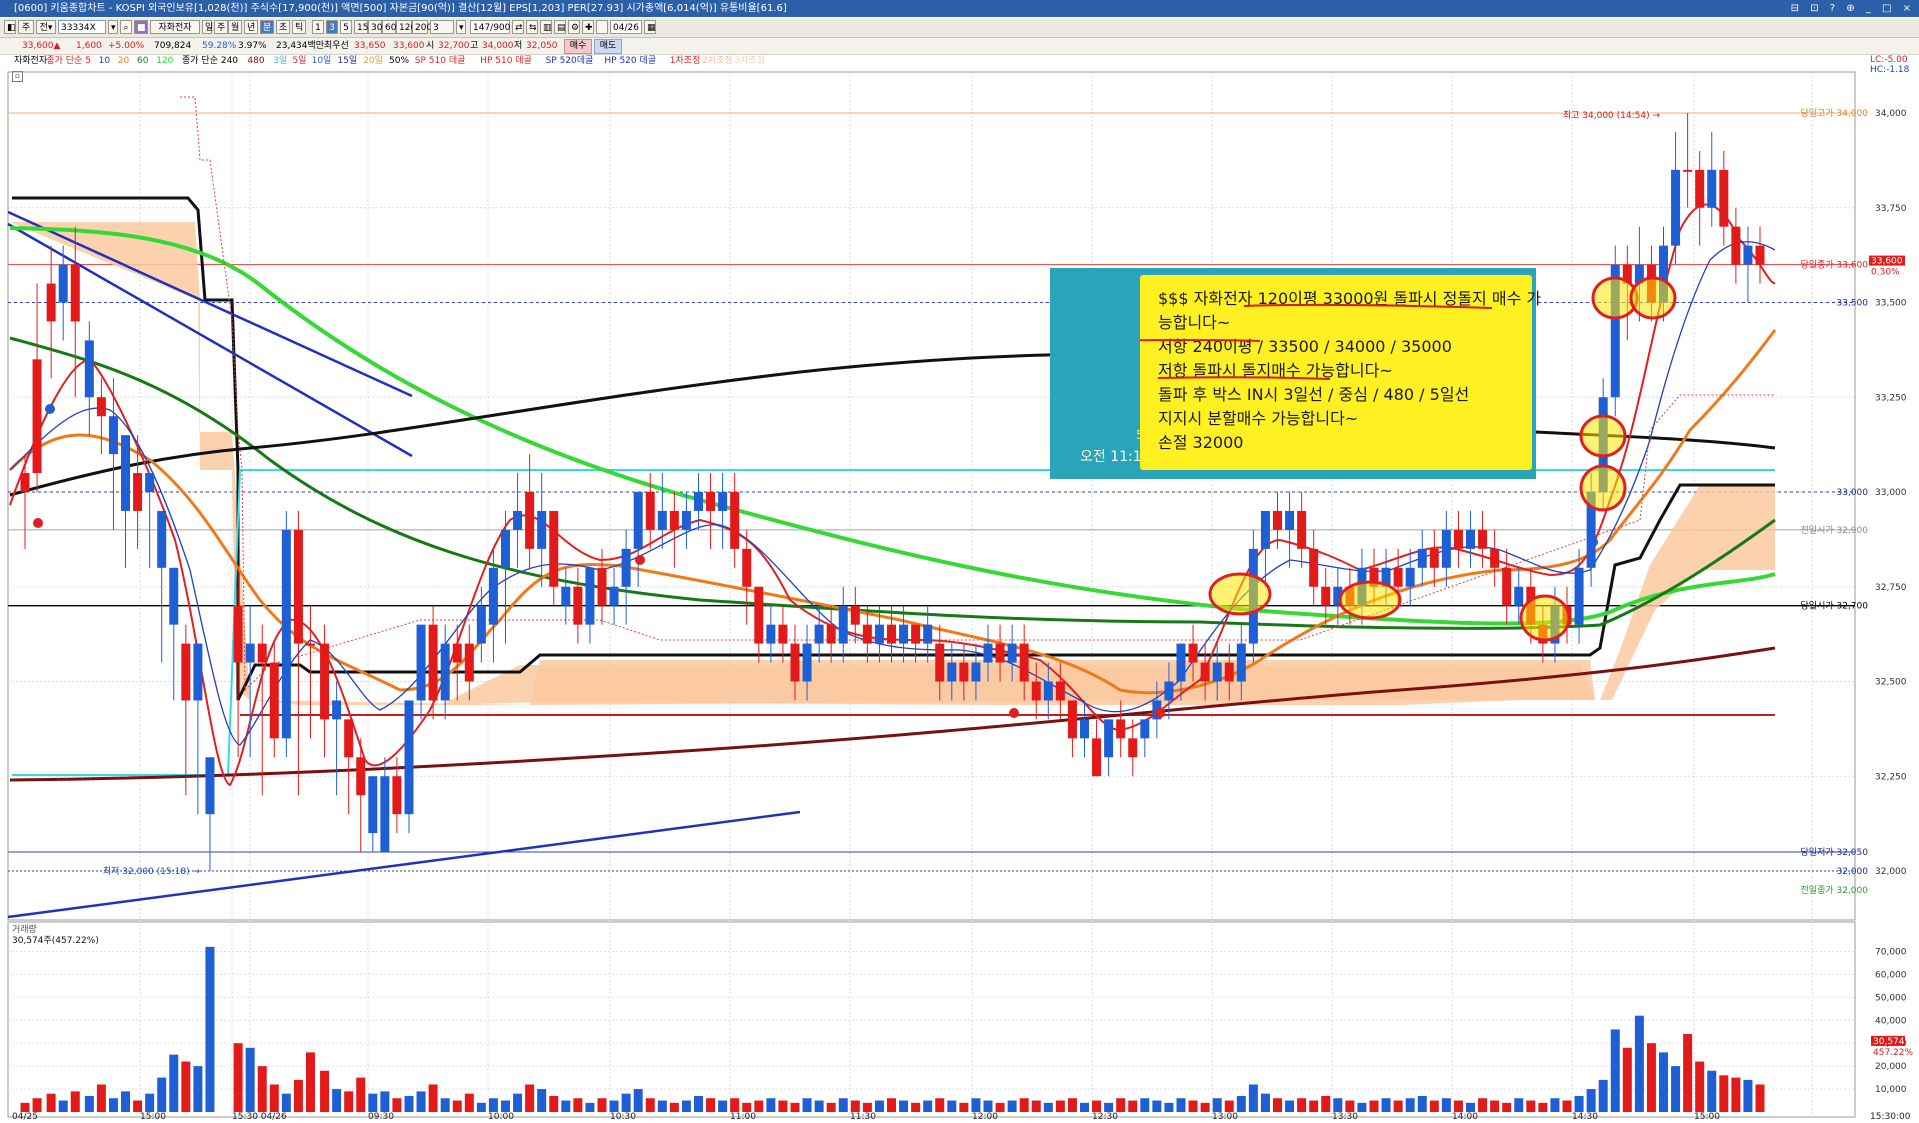 Image resolution: width=1919 pixels, height=1123 pixels. What do you see at coordinates (623, 1117) in the screenshot?
I see `time-tick-label: 10:30` at bounding box center [623, 1117].